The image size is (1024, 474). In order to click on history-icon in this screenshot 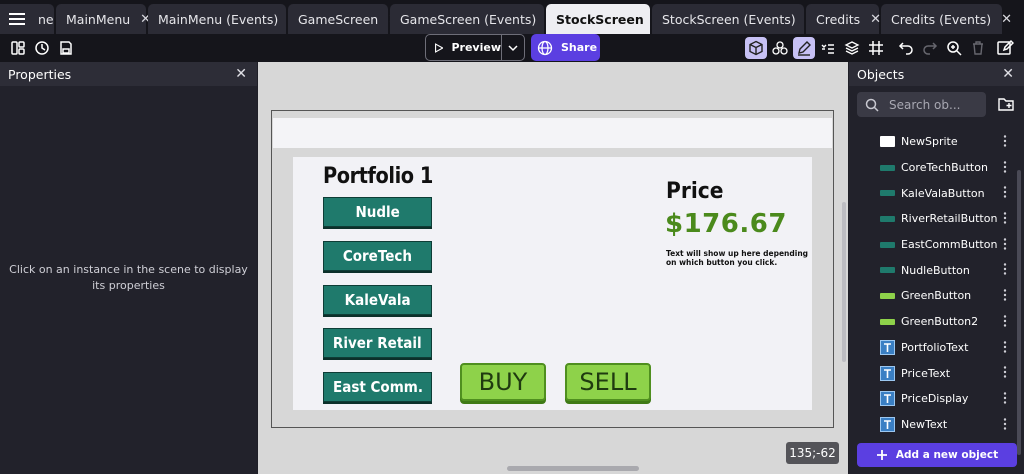, I will do `click(42, 48)`.